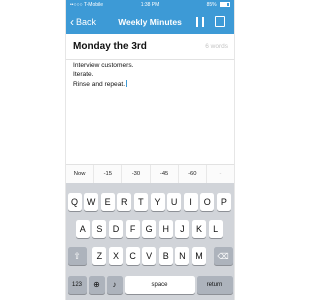  Describe the element at coordinates (132, 256) in the screenshot. I see `key-c: C` at that location.